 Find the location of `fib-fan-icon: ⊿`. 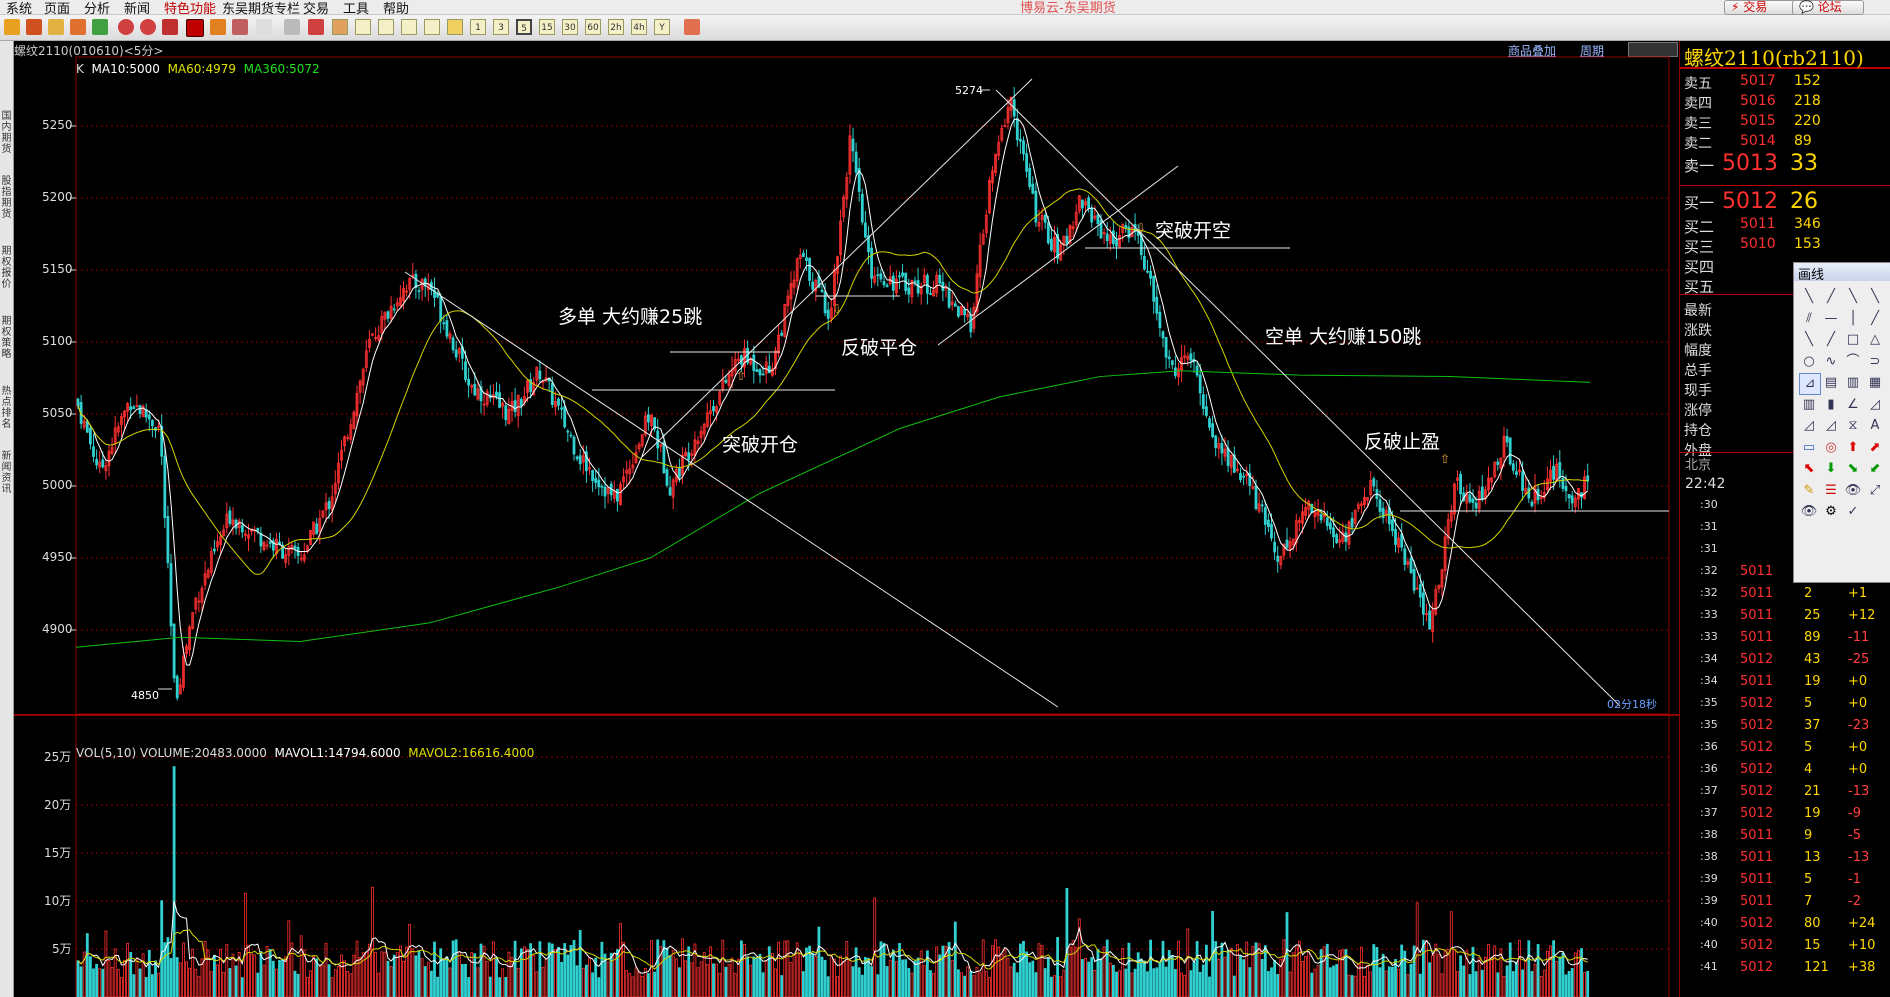

fib-fan-icon: ⊿ is located at coordinates (1810, 384).